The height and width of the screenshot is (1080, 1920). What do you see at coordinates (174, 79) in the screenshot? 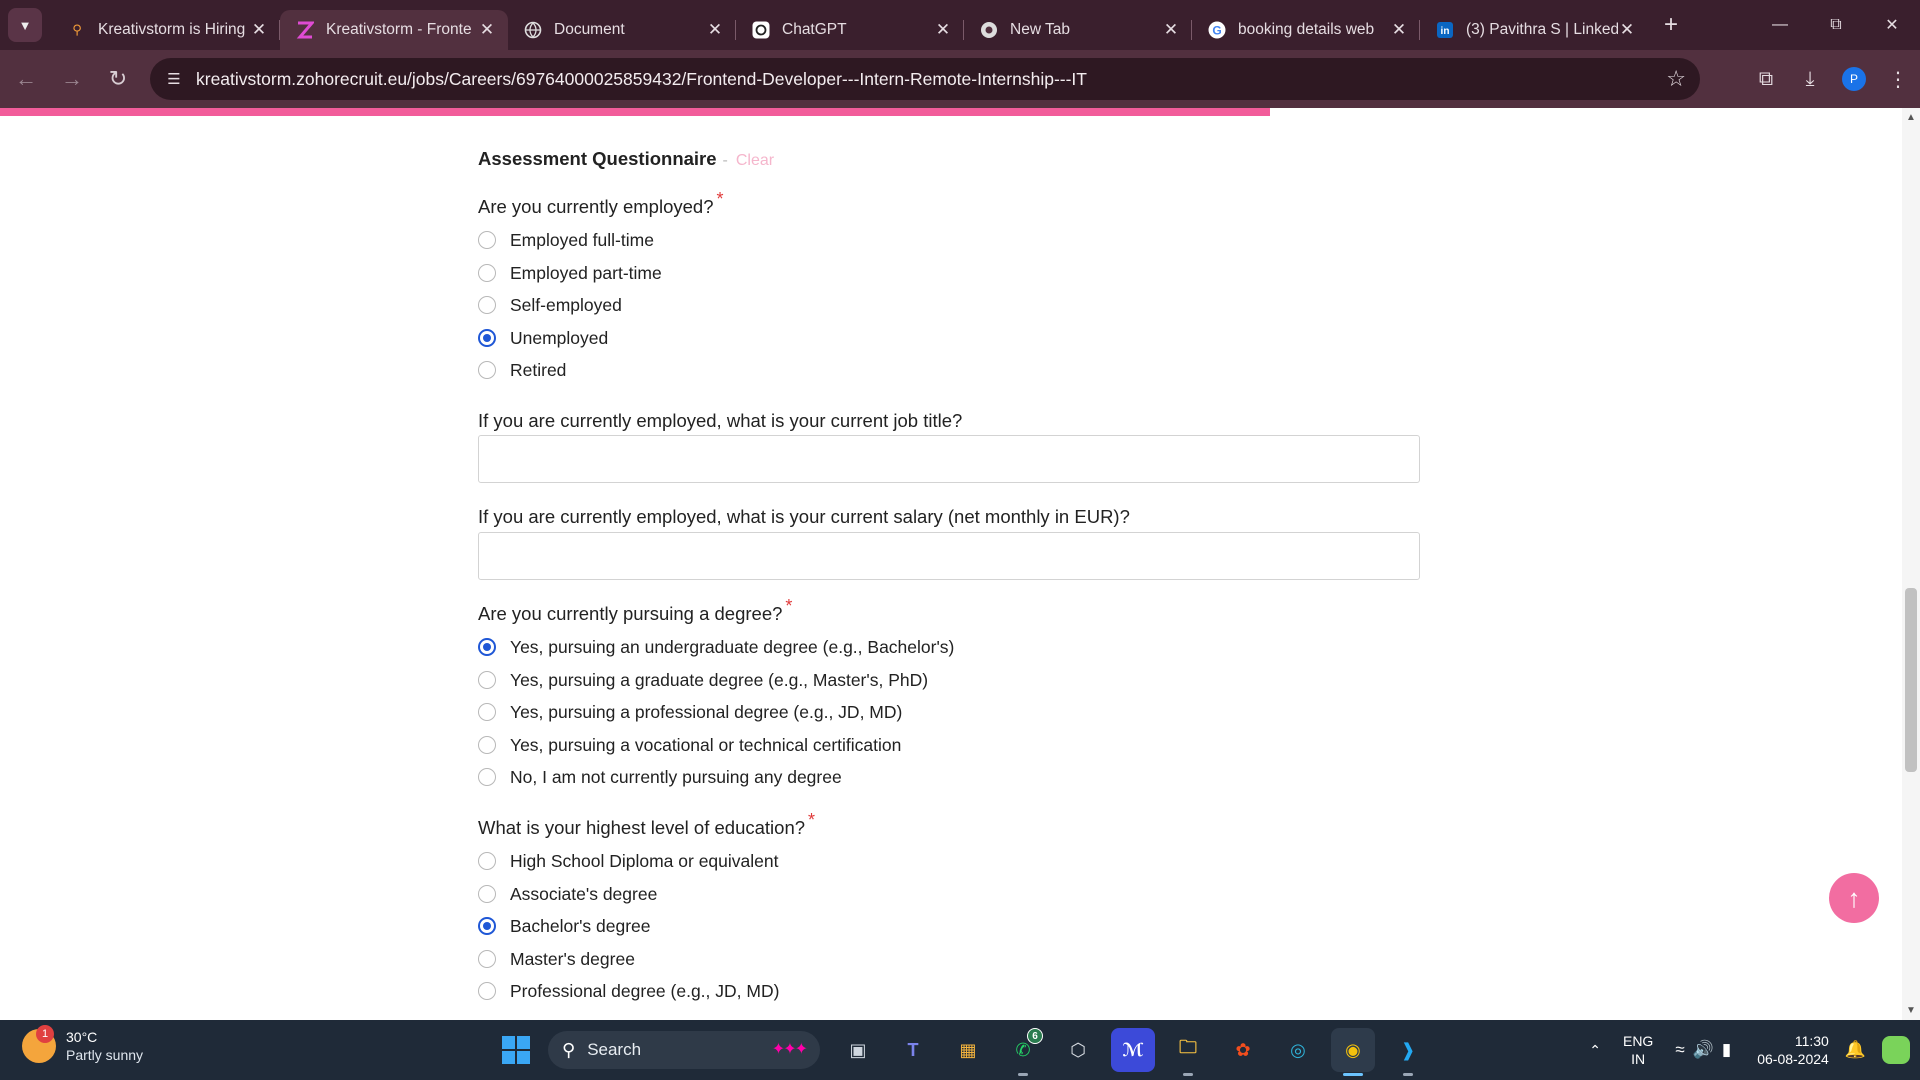
I see `site-info-icon: ☰` at bounding box center [174, 79].